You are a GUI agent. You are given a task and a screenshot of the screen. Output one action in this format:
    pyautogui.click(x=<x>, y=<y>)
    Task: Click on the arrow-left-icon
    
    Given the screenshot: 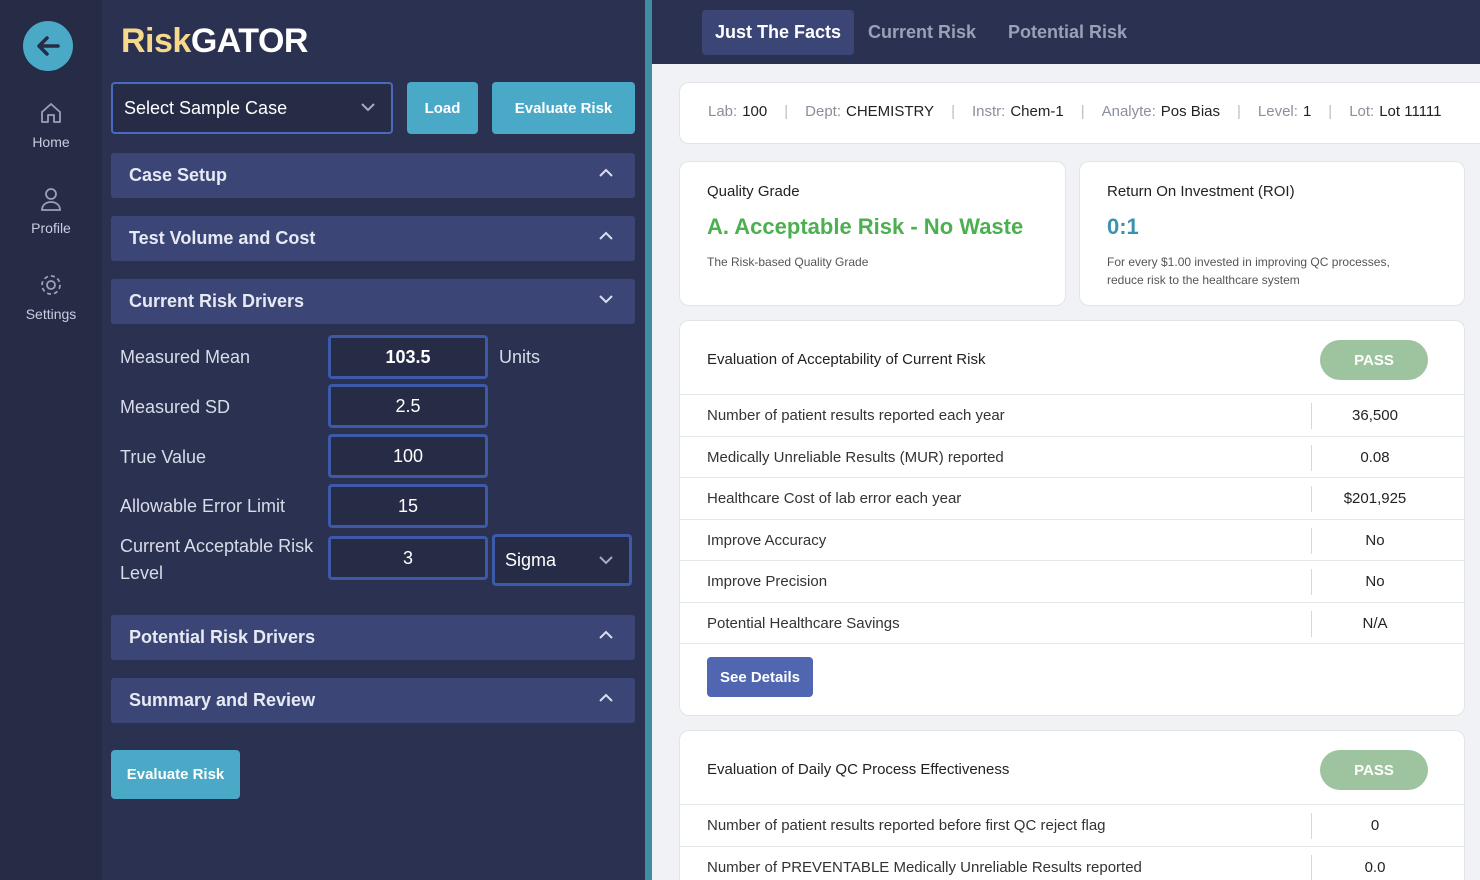 What is the action you would take?
    pyautogui.click(x=48, y=46)
    